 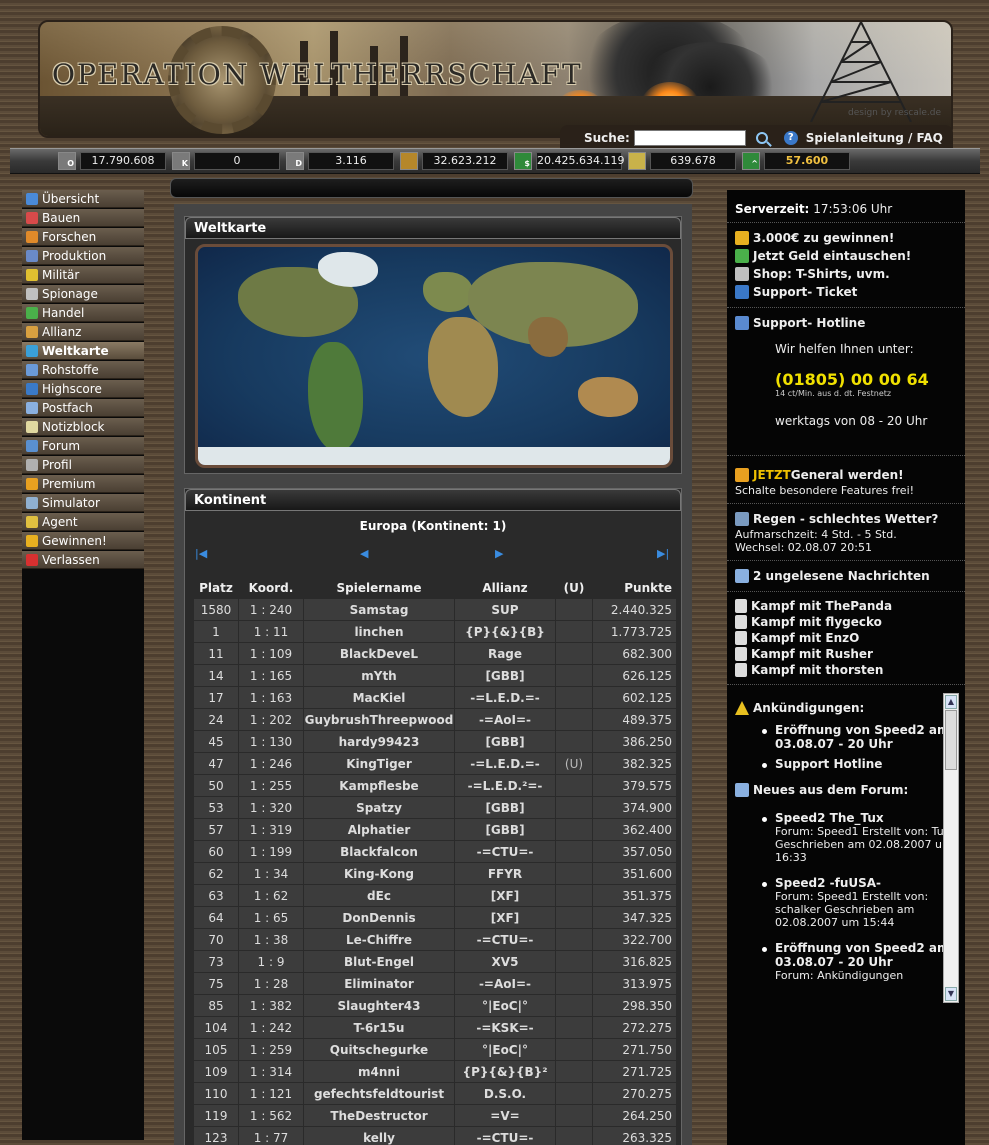 What do you see at coordinates (271, 1136) in the screenshot?
I see `coord-cell: 1 : 77` at bounding box center [271, 1136].